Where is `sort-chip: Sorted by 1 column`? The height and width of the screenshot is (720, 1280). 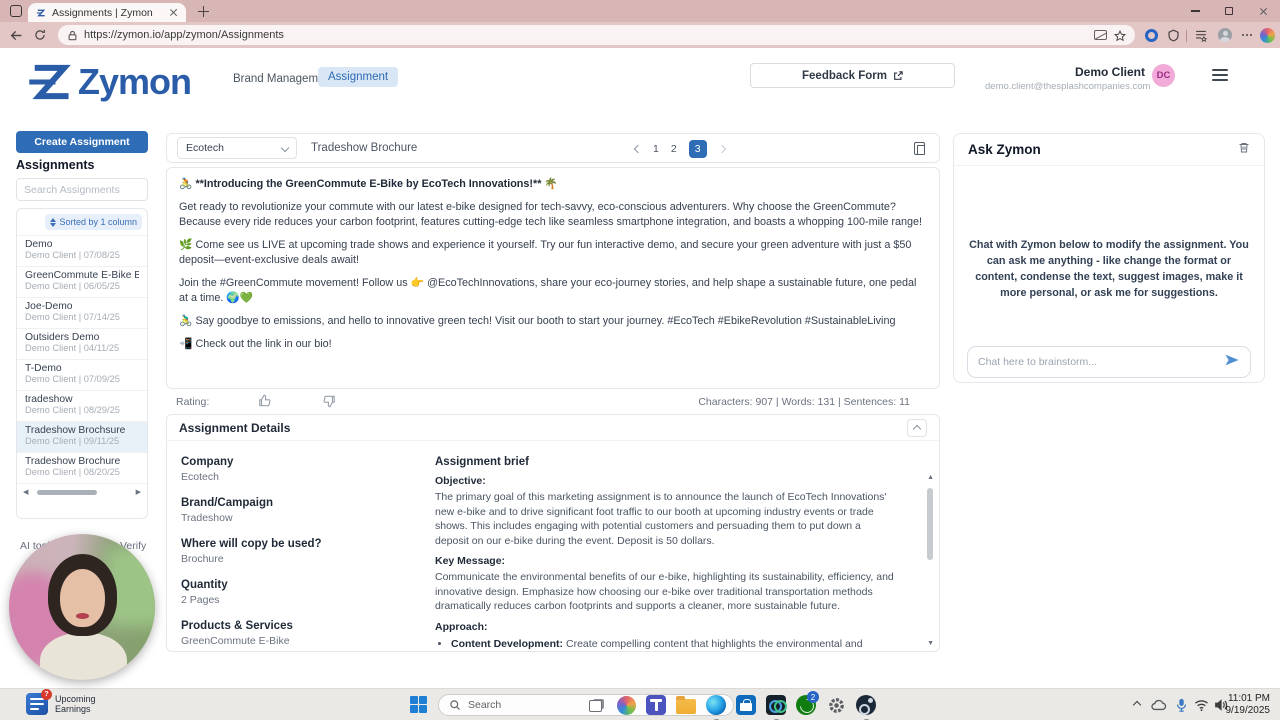 sort-chip: Sorted by 1 column is located at coordinates (93, 222).